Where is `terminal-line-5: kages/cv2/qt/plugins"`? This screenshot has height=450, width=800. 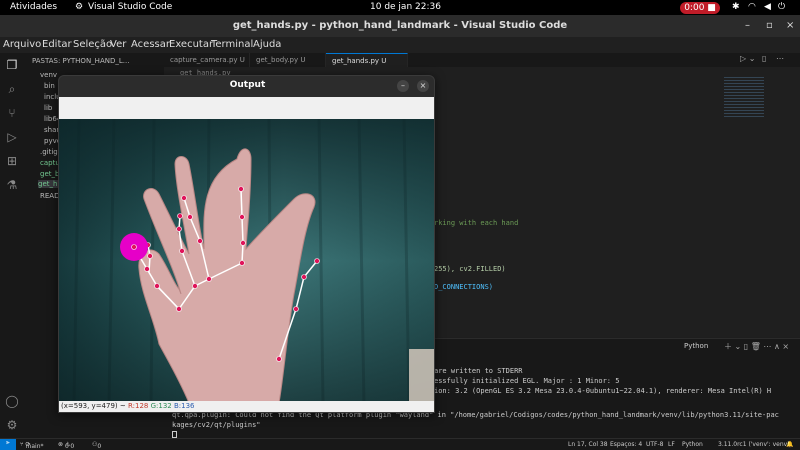 terminal-line-5: kages/cv2/qt/plugins" is located at coordinates (216, 425).